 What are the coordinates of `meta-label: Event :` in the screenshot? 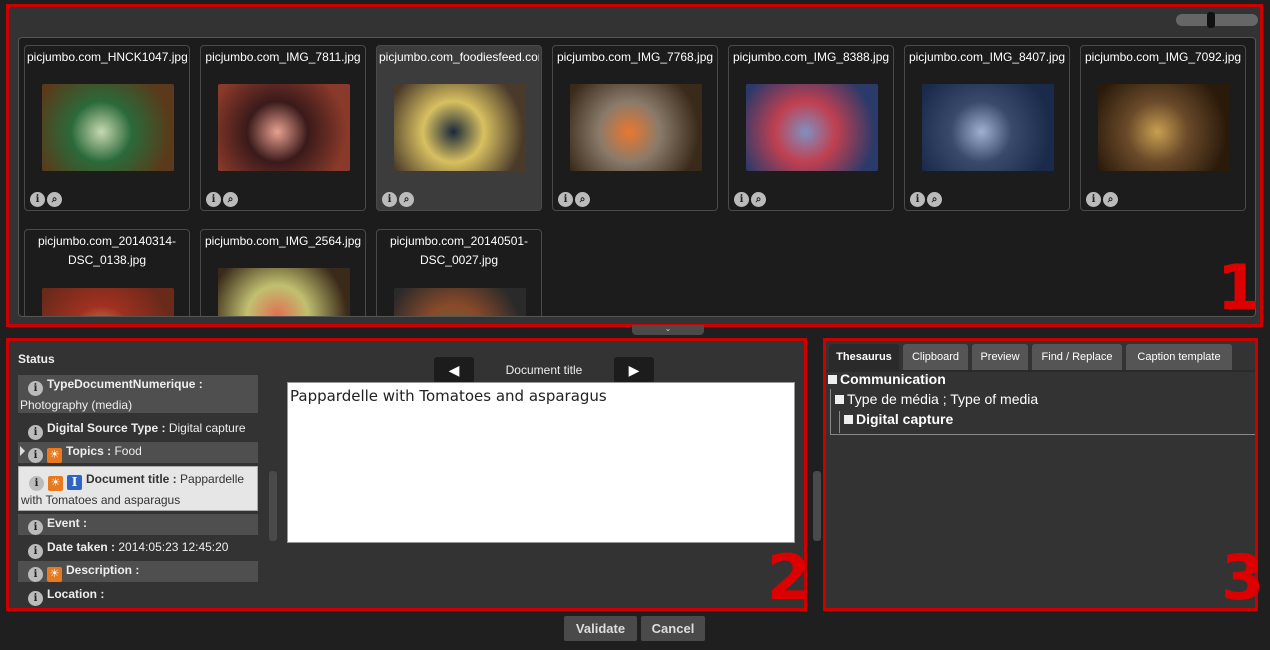 It's located at (67, 523).